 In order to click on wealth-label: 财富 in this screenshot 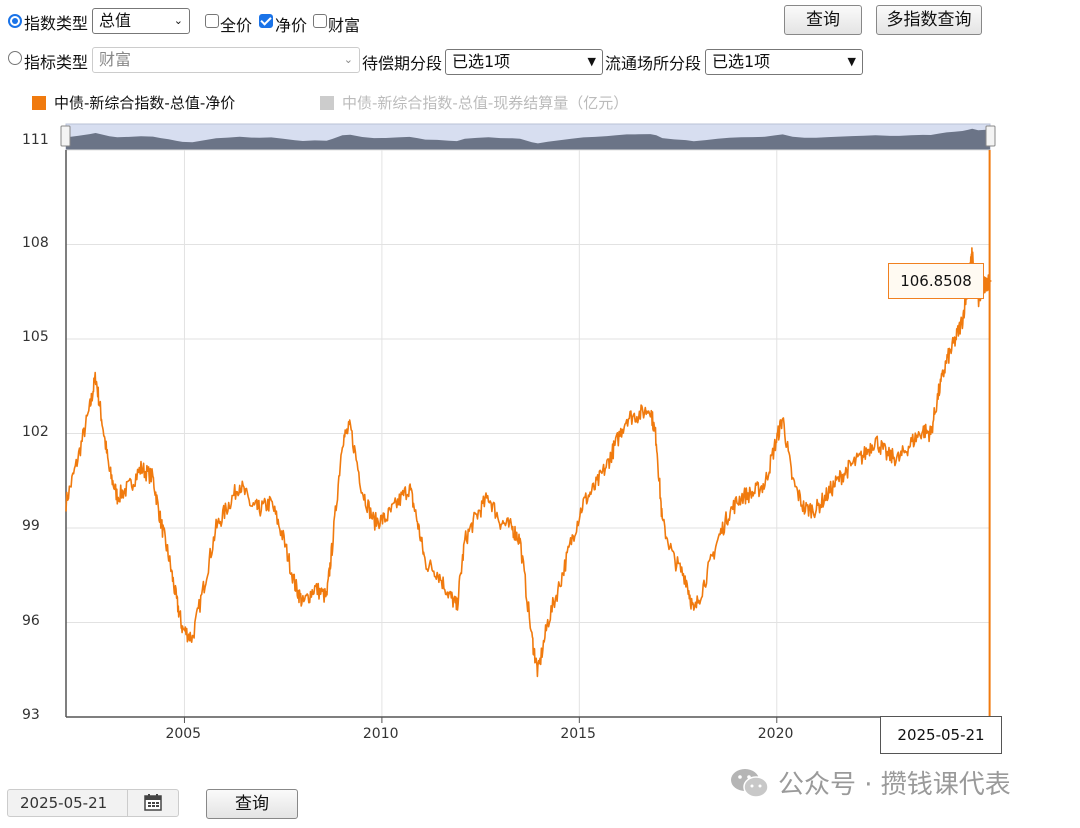, I will do `click(344, 25)`.